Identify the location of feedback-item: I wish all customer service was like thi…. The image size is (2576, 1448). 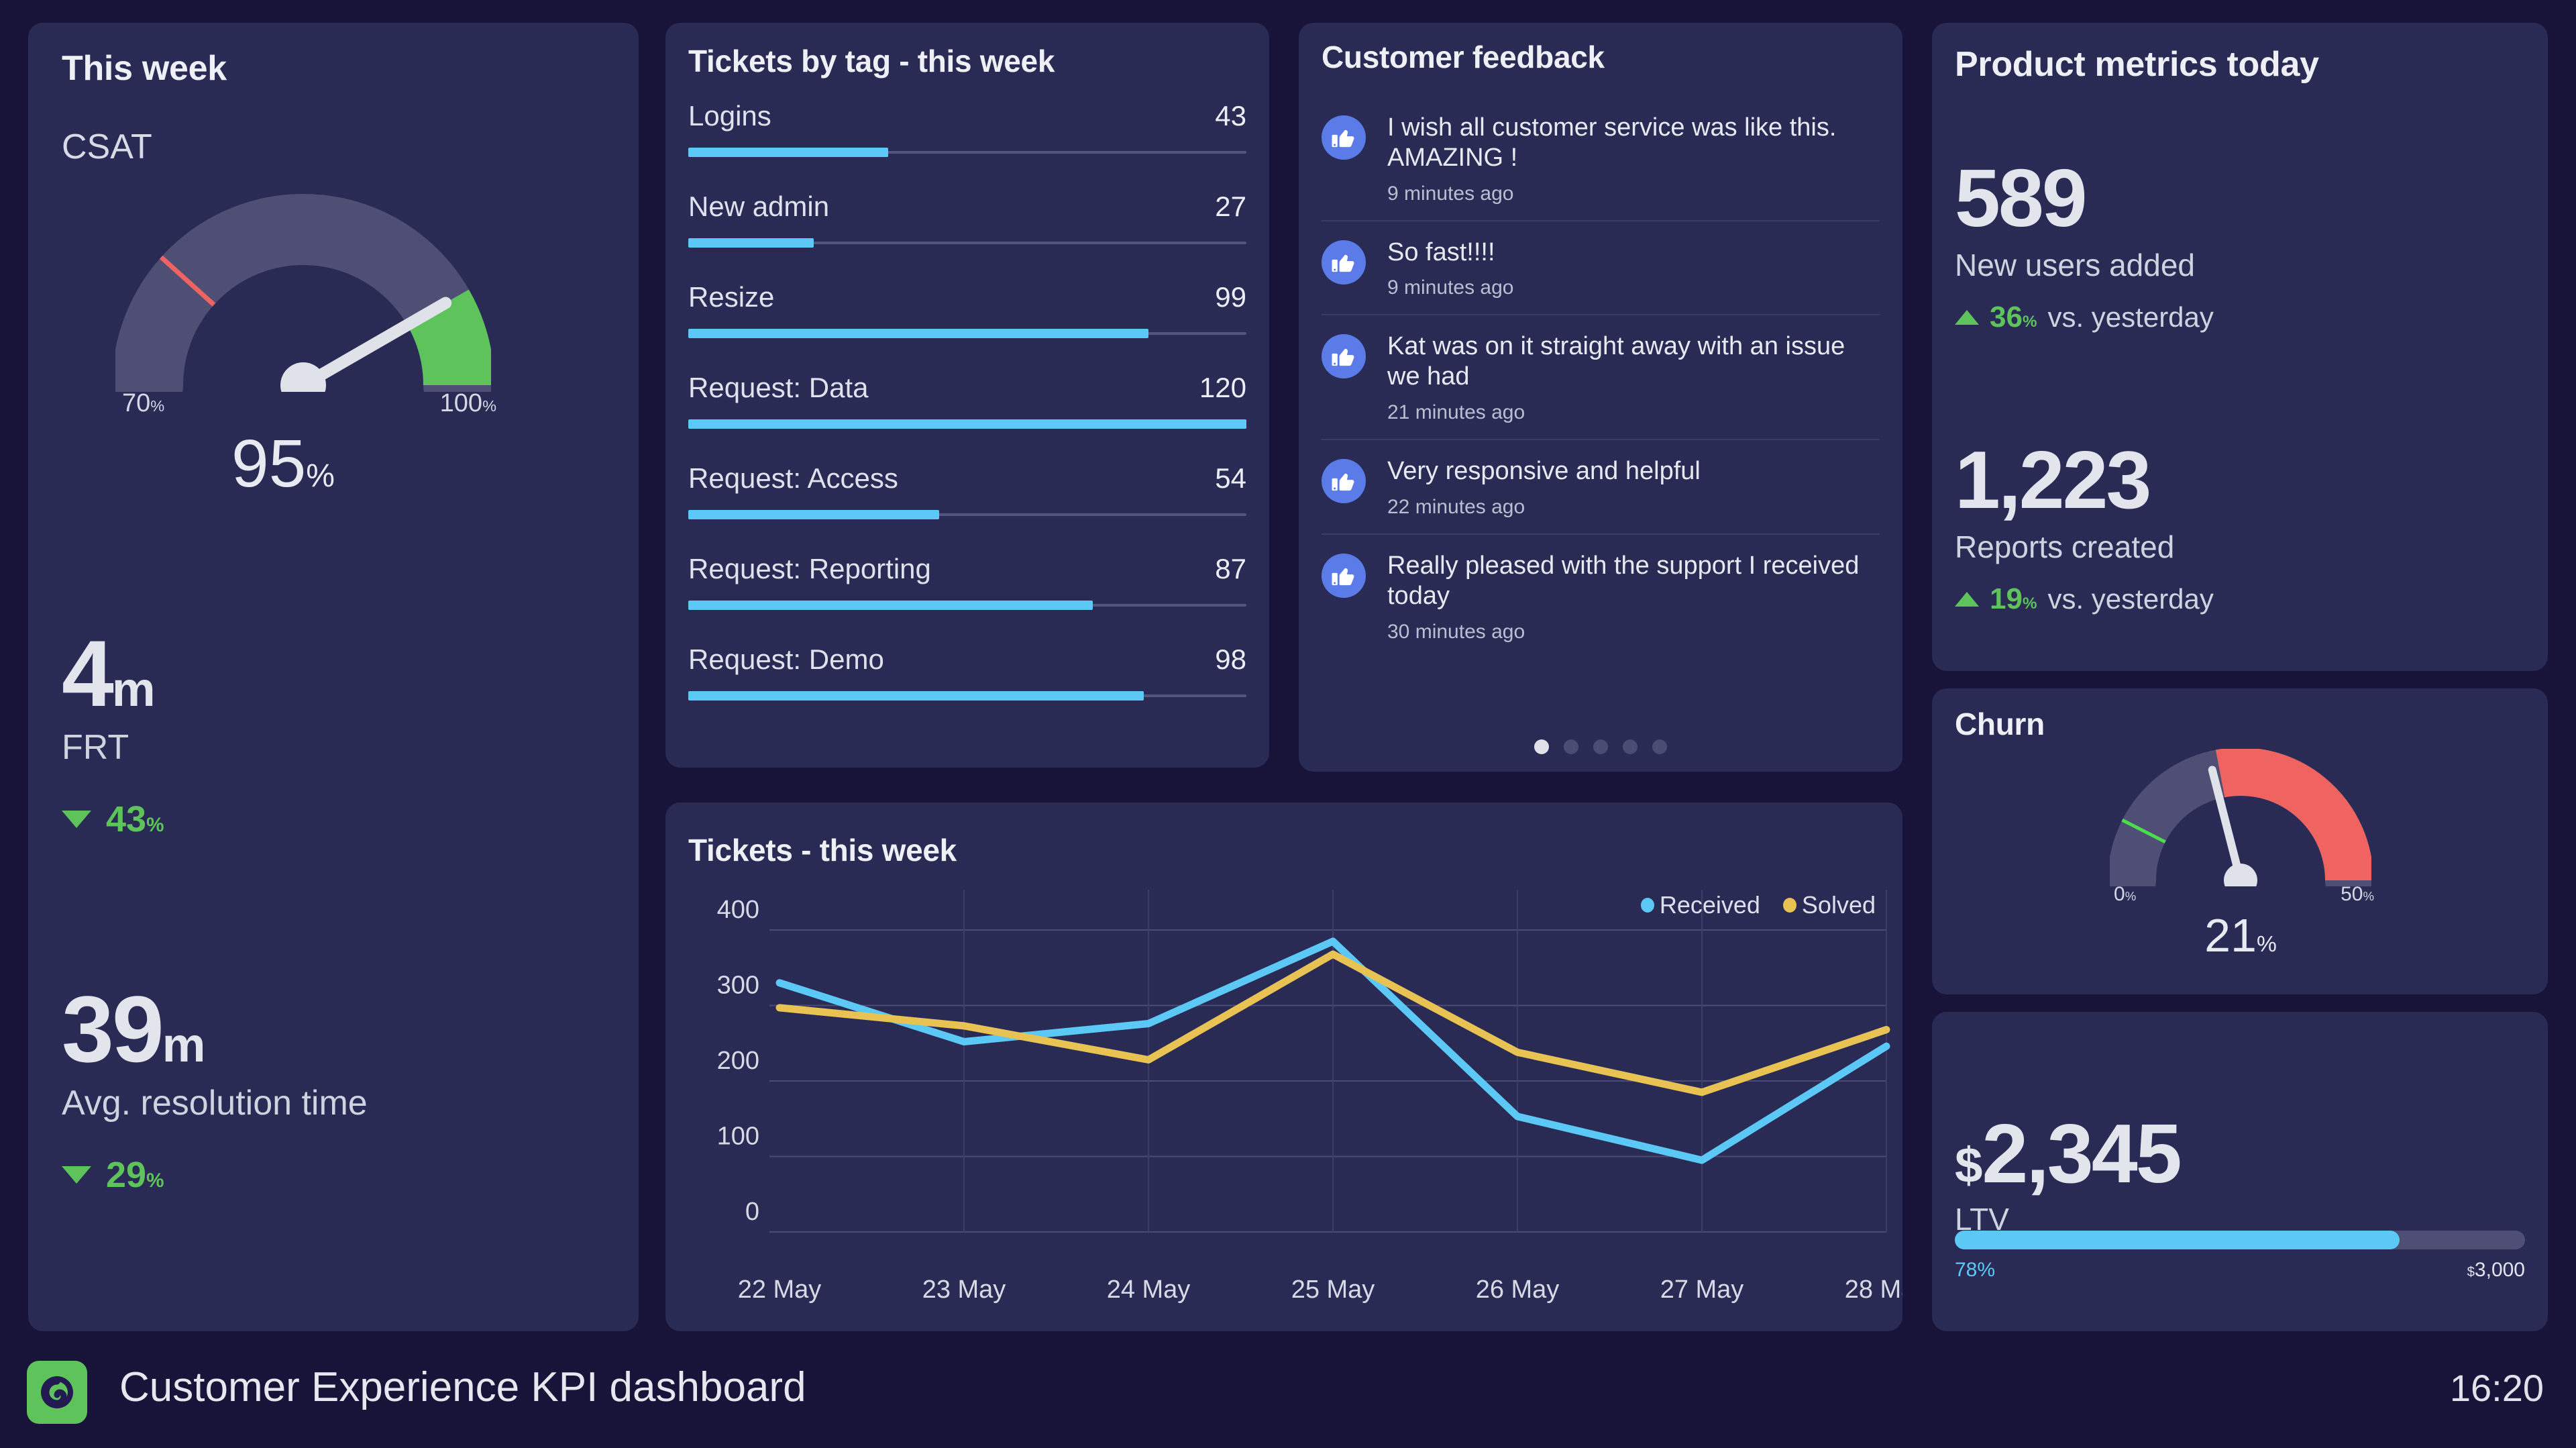
(1601, 158).